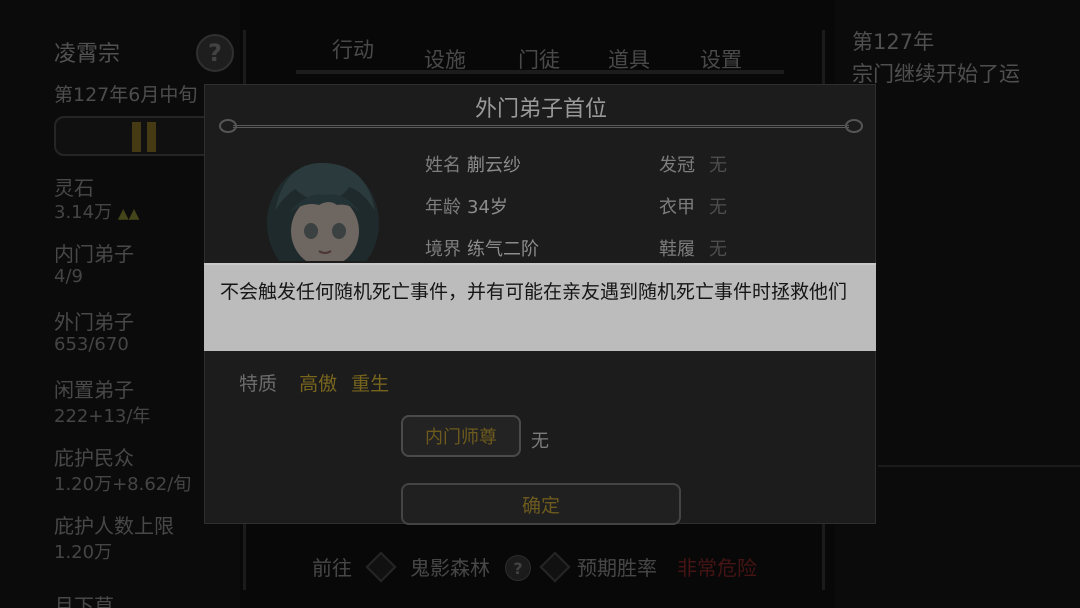  What do you see at coordinates (693, 248) in the screenshot?
I see `equip-shoes: 鞋履无` at bounding box center [693, 248].